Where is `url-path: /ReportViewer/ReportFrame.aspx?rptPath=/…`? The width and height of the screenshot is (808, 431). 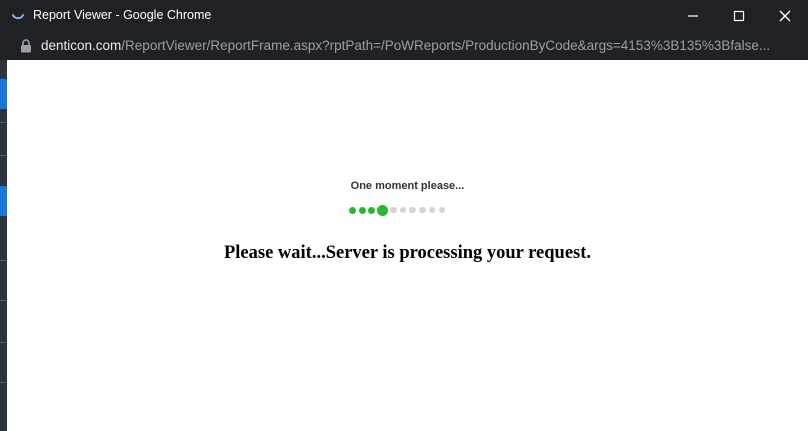
url-path: /ReportViewer/ReportFrame.aspx?rptPath=/… is located at coordinates (446, 45).